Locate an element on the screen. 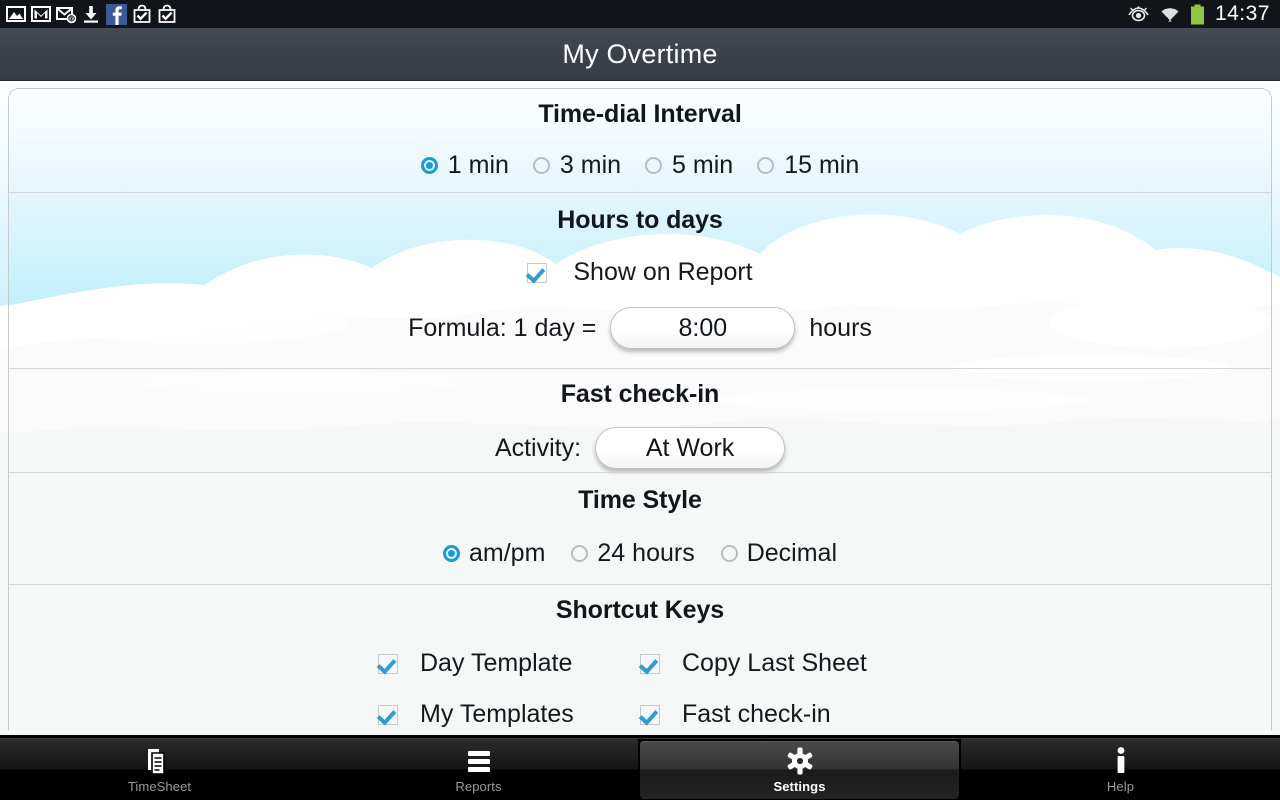  status-bar: @ 14:37 is located at coordinates (640, 14).